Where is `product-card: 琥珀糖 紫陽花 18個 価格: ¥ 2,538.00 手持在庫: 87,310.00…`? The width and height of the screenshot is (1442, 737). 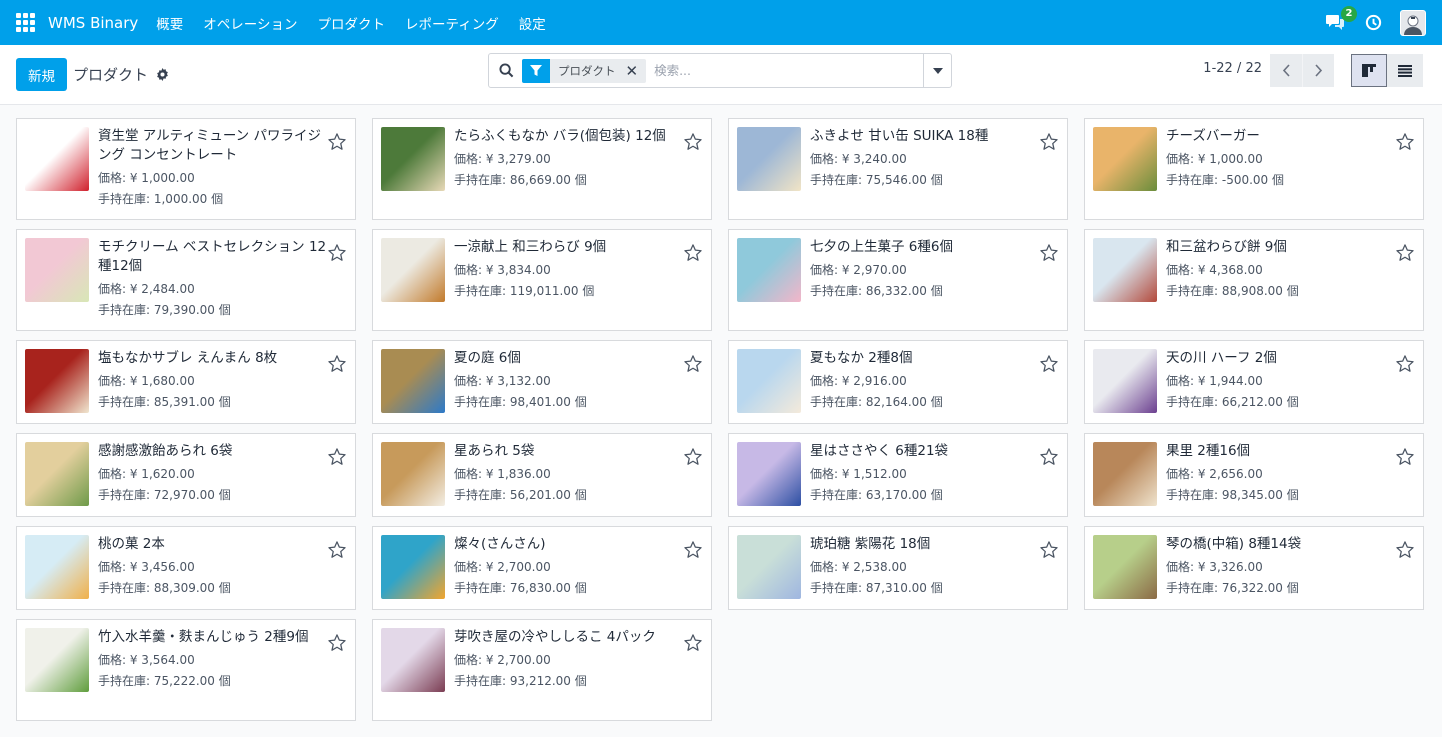
product-card: 琥珀糖 紫陽花 18個 価格: ¥ 2,538.00 手持在庫: 87,310.00… is located at coordinates (898, 568).